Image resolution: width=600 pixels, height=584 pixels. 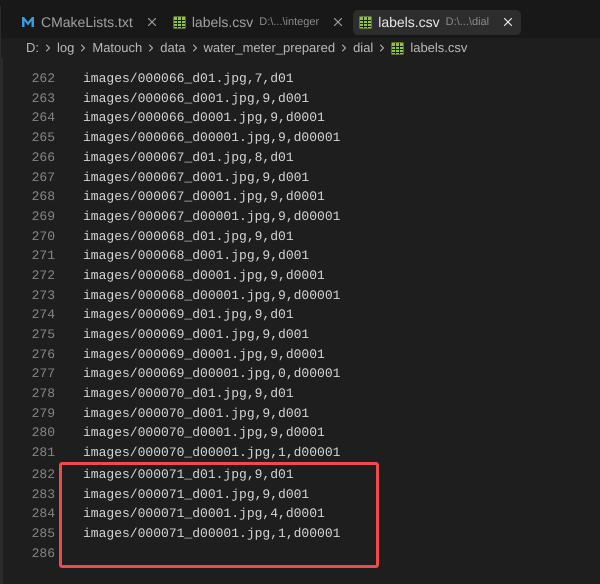 What do you see at coordinates (211, 138) in the screenshot?
I see `code-line: images/000066_d00001.jpg,9,d00001` at bounding box center [211, 138].